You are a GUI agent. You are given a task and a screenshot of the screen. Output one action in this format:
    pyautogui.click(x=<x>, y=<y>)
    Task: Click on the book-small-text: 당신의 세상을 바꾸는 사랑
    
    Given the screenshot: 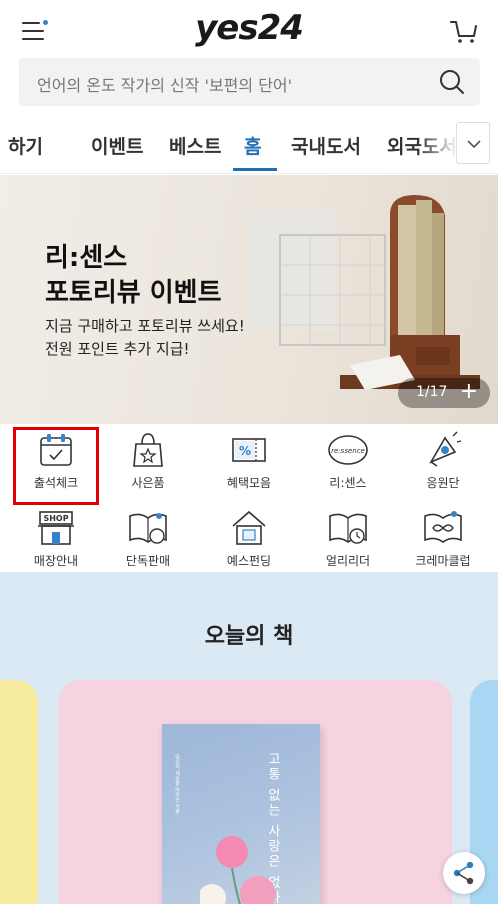 What is the action you would take?
    pyautogui.click(x=177, y=784)
    